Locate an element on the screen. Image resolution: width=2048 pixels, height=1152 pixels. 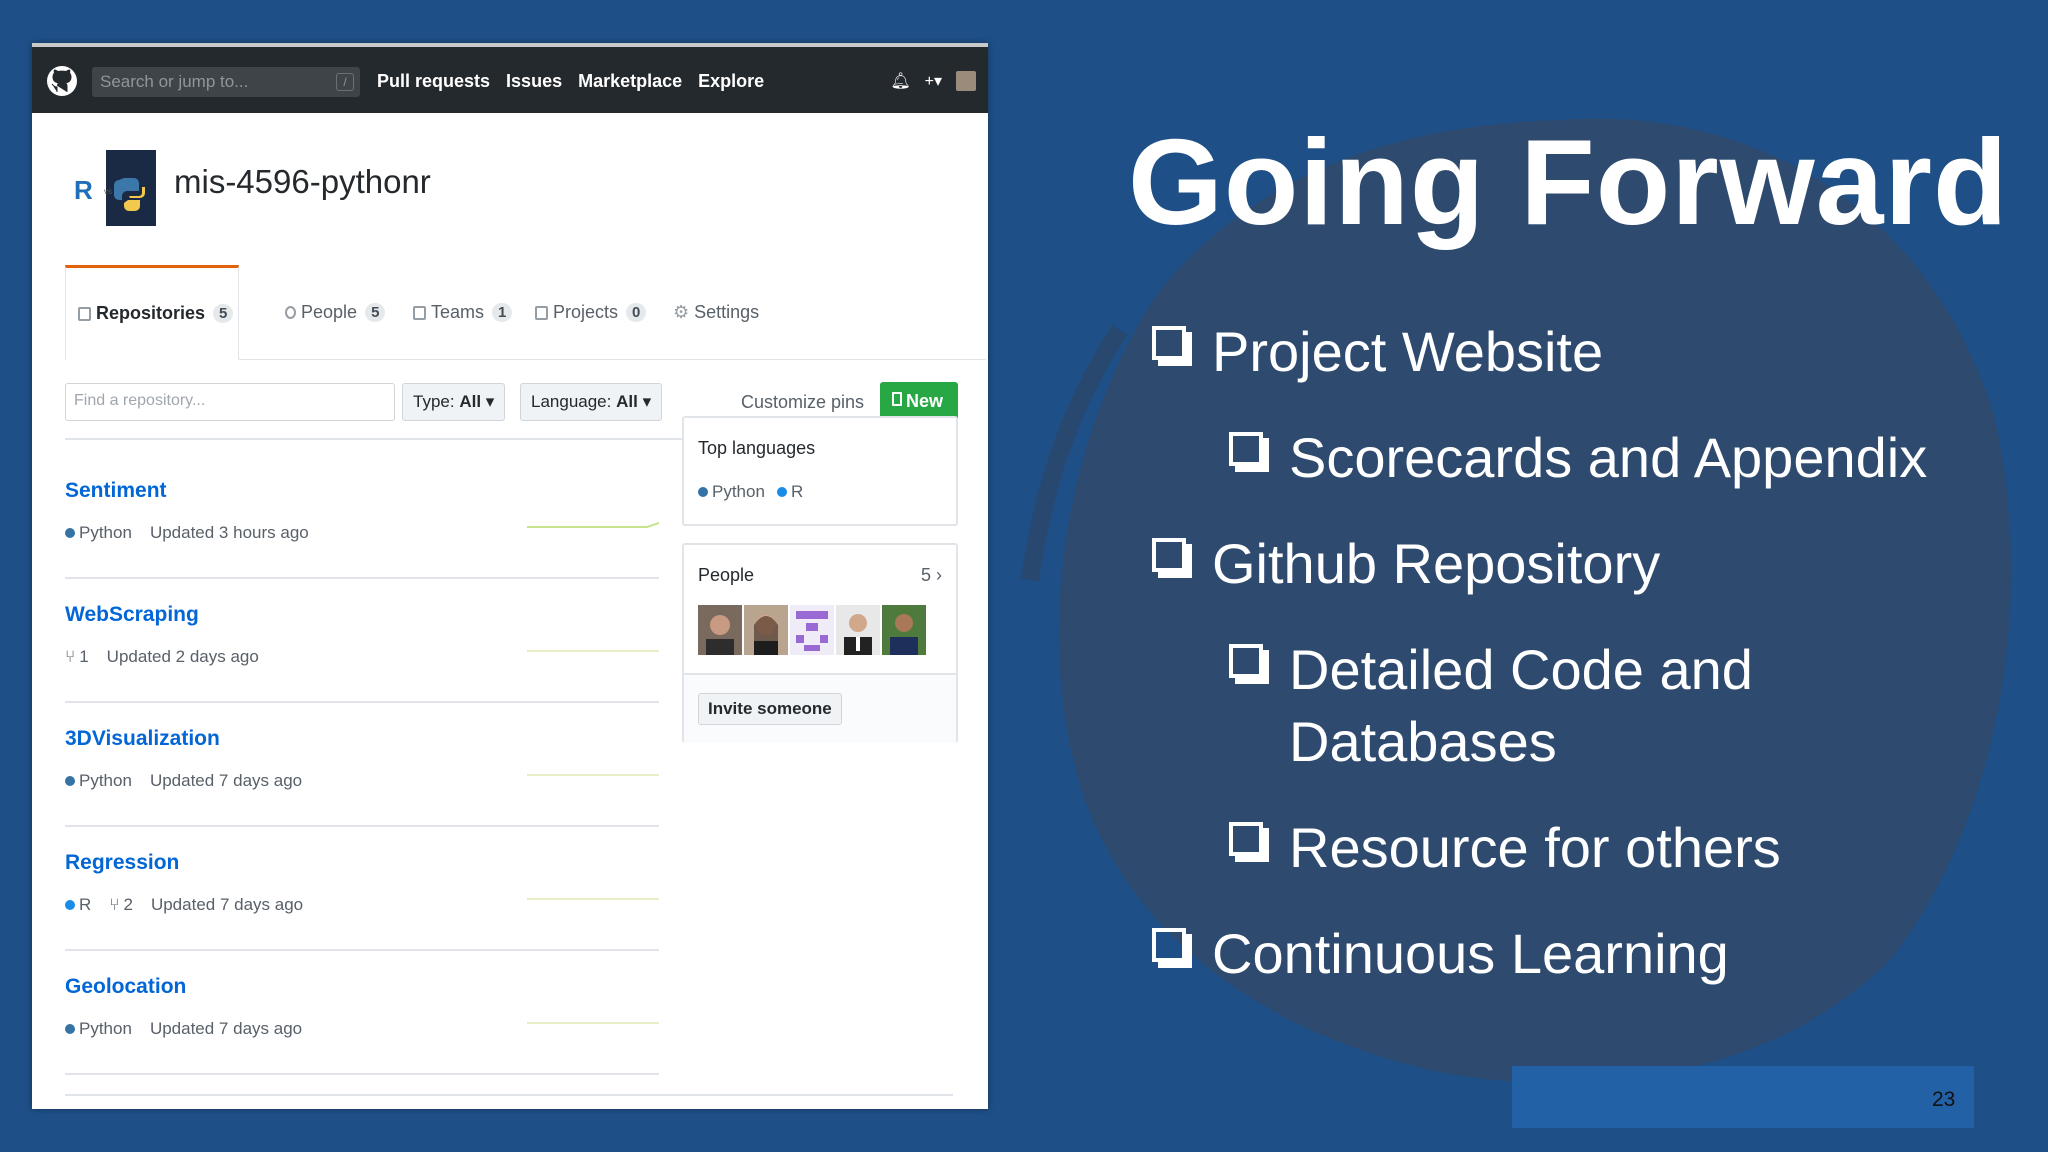
customize-pins-link: Customize pins is located at coordinates (802, 402).